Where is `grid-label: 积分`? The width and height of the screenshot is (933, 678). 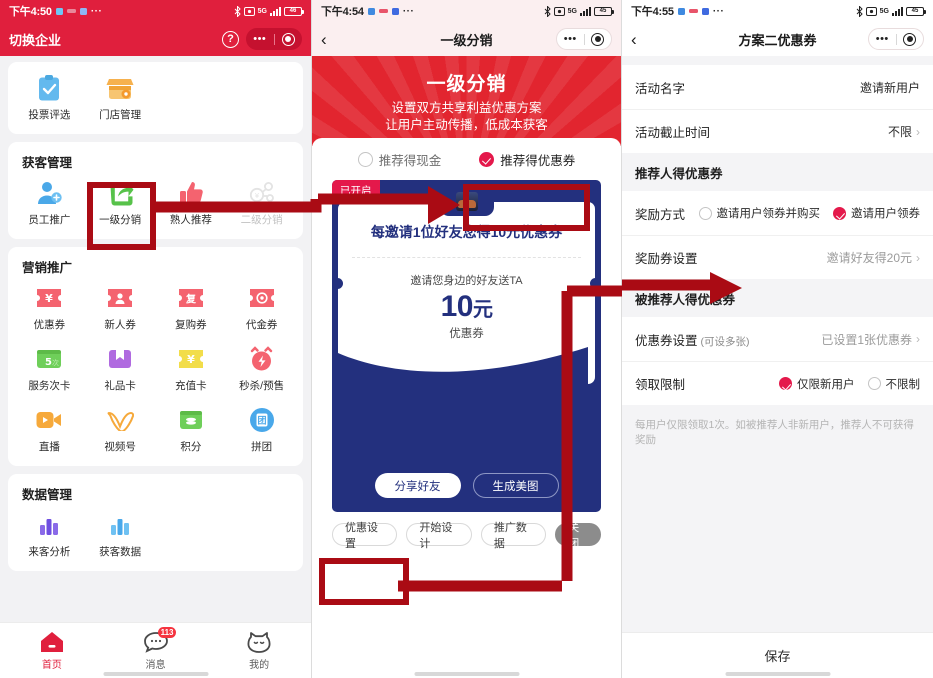
grid-label: 积分 is located at coordinates (191, 447).